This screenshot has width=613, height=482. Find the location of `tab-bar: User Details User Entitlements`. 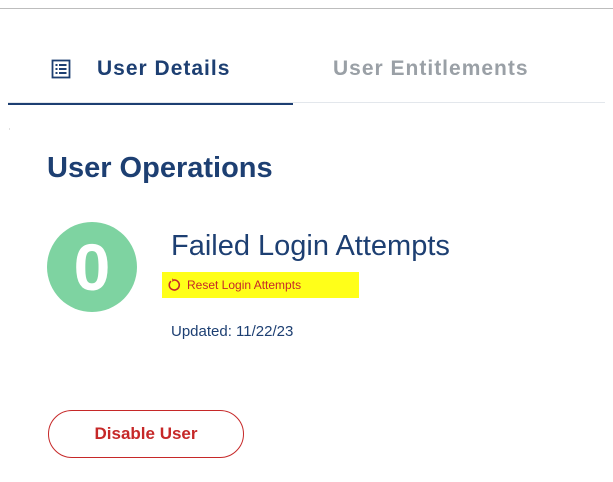

tab-bar: User Details User Entitlements is located at coordinates (306, 72).